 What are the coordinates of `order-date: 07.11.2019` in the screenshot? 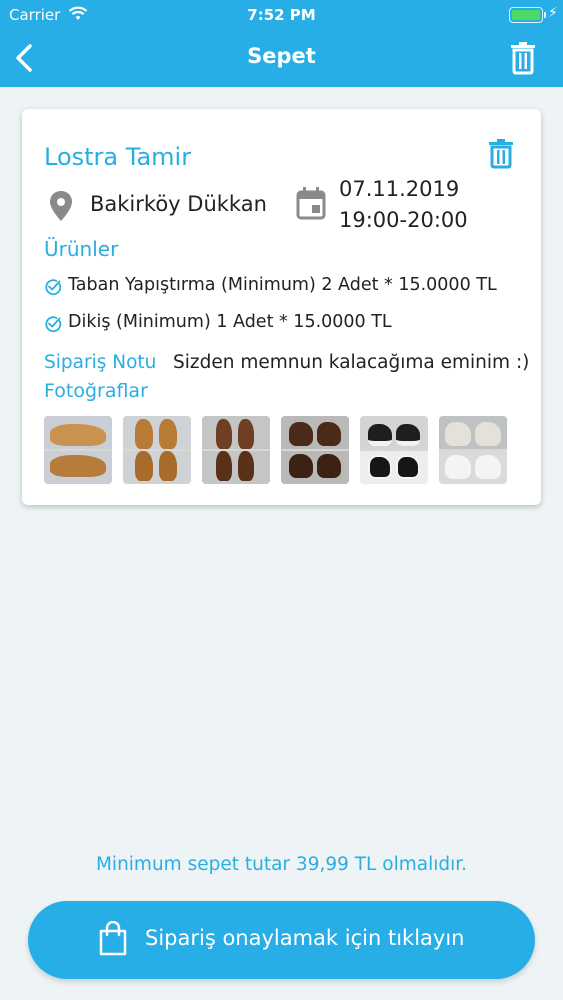 It's located at (399, 189).